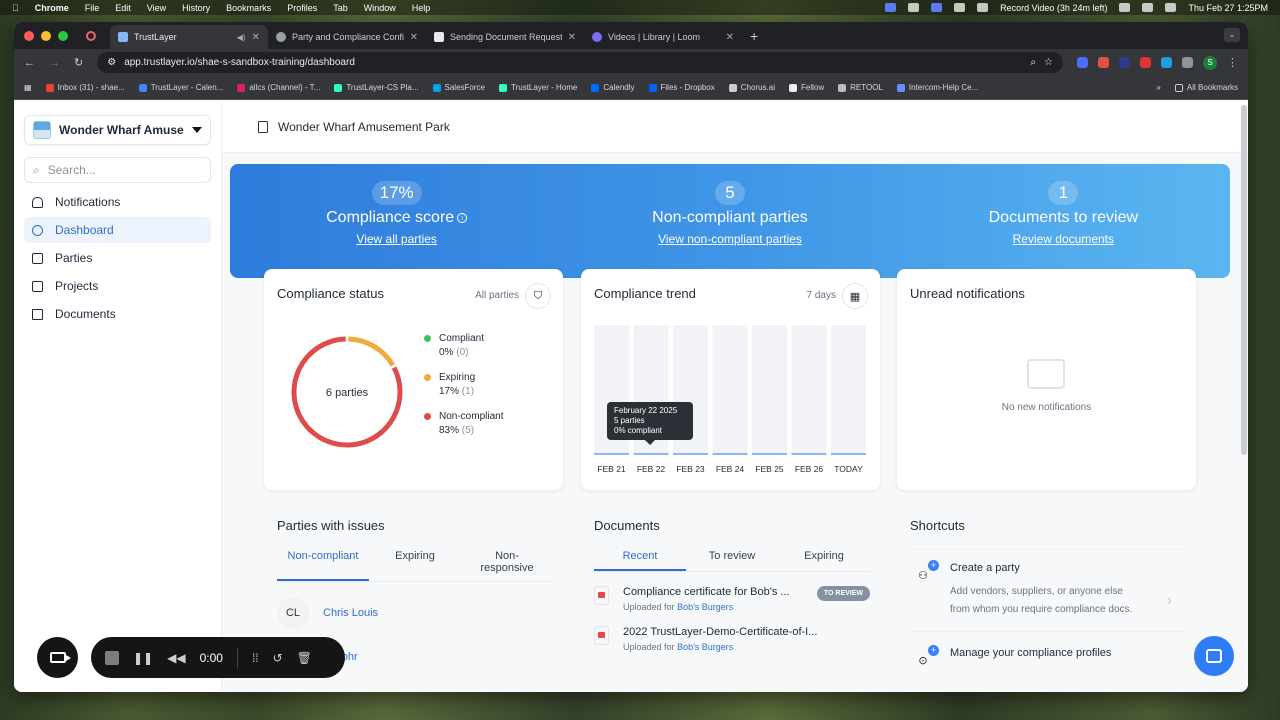  What do you see at coordinates (29, 63) in the screenshot?
I see `back-icon: ←` at bounding box center [29, 63].